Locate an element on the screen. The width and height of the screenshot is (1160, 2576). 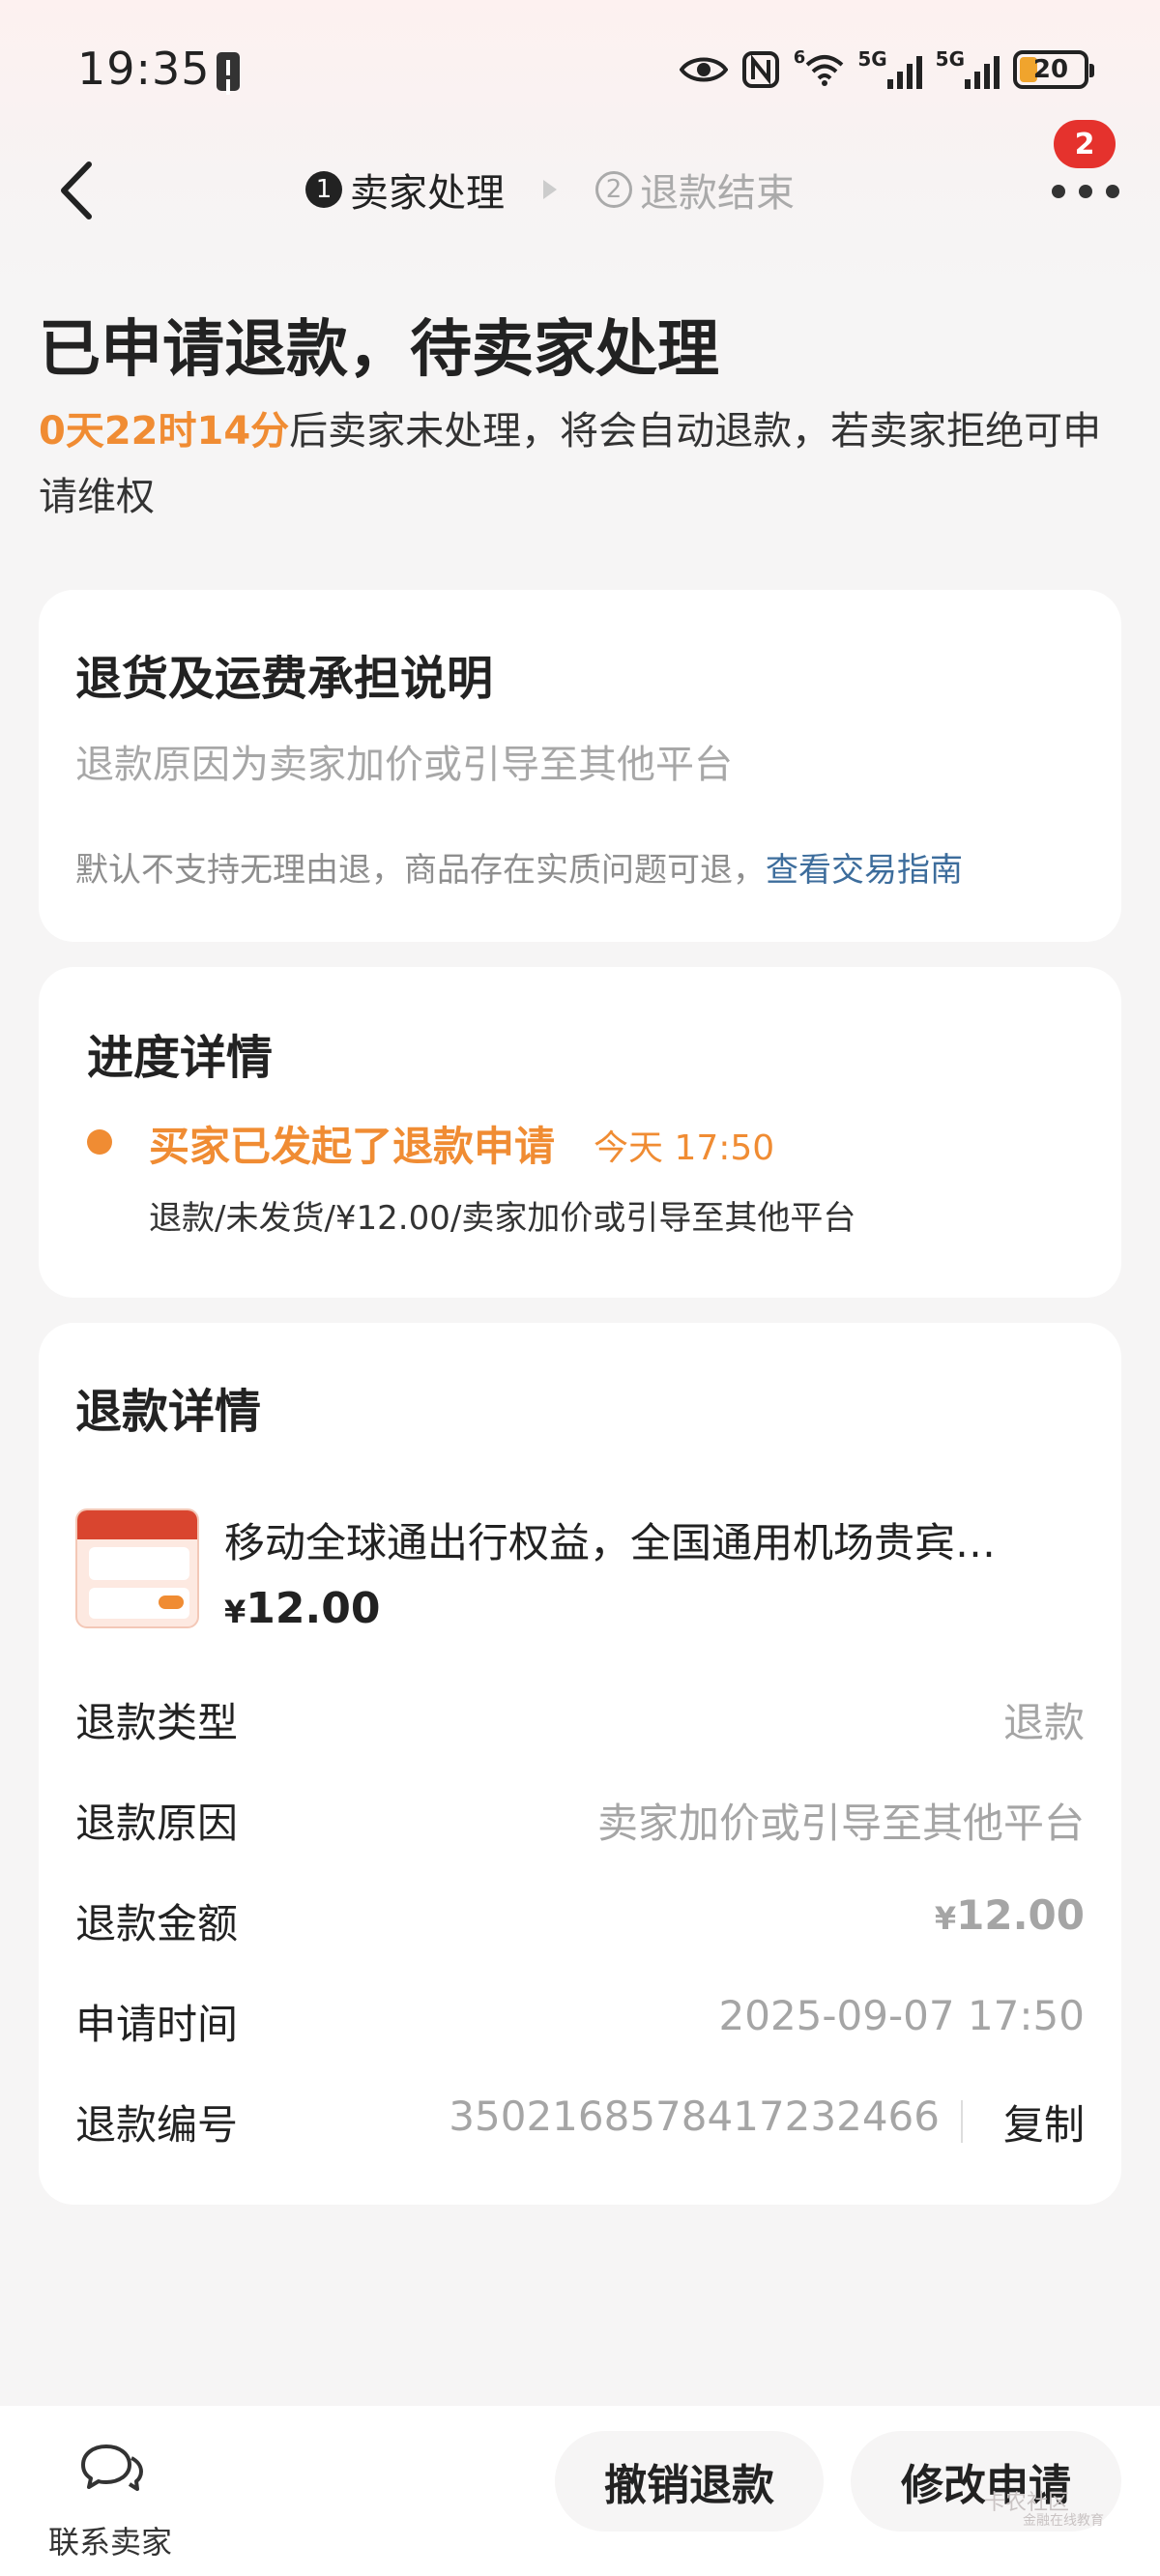
product-thumbnail is located at coordinates (137, 1568).